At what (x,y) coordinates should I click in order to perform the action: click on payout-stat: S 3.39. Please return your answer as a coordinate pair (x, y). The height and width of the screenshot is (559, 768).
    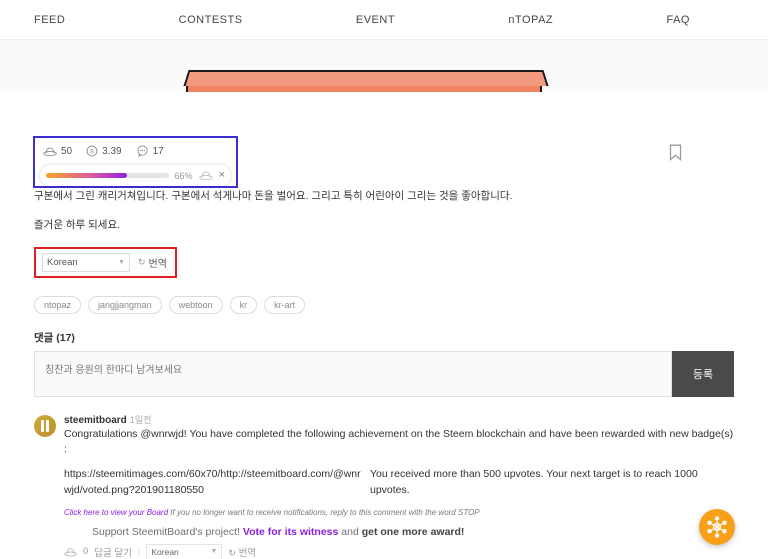
    Looking at the image, I should click on (104, 151).